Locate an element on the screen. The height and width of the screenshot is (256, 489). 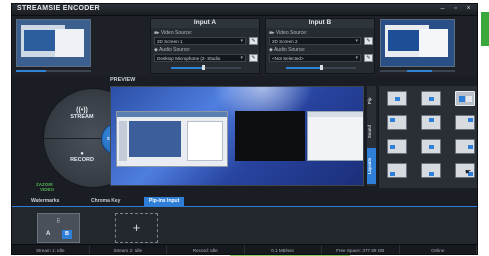
pip-ins-panel: ⠿ A B + is located at coordinates (244, 225).